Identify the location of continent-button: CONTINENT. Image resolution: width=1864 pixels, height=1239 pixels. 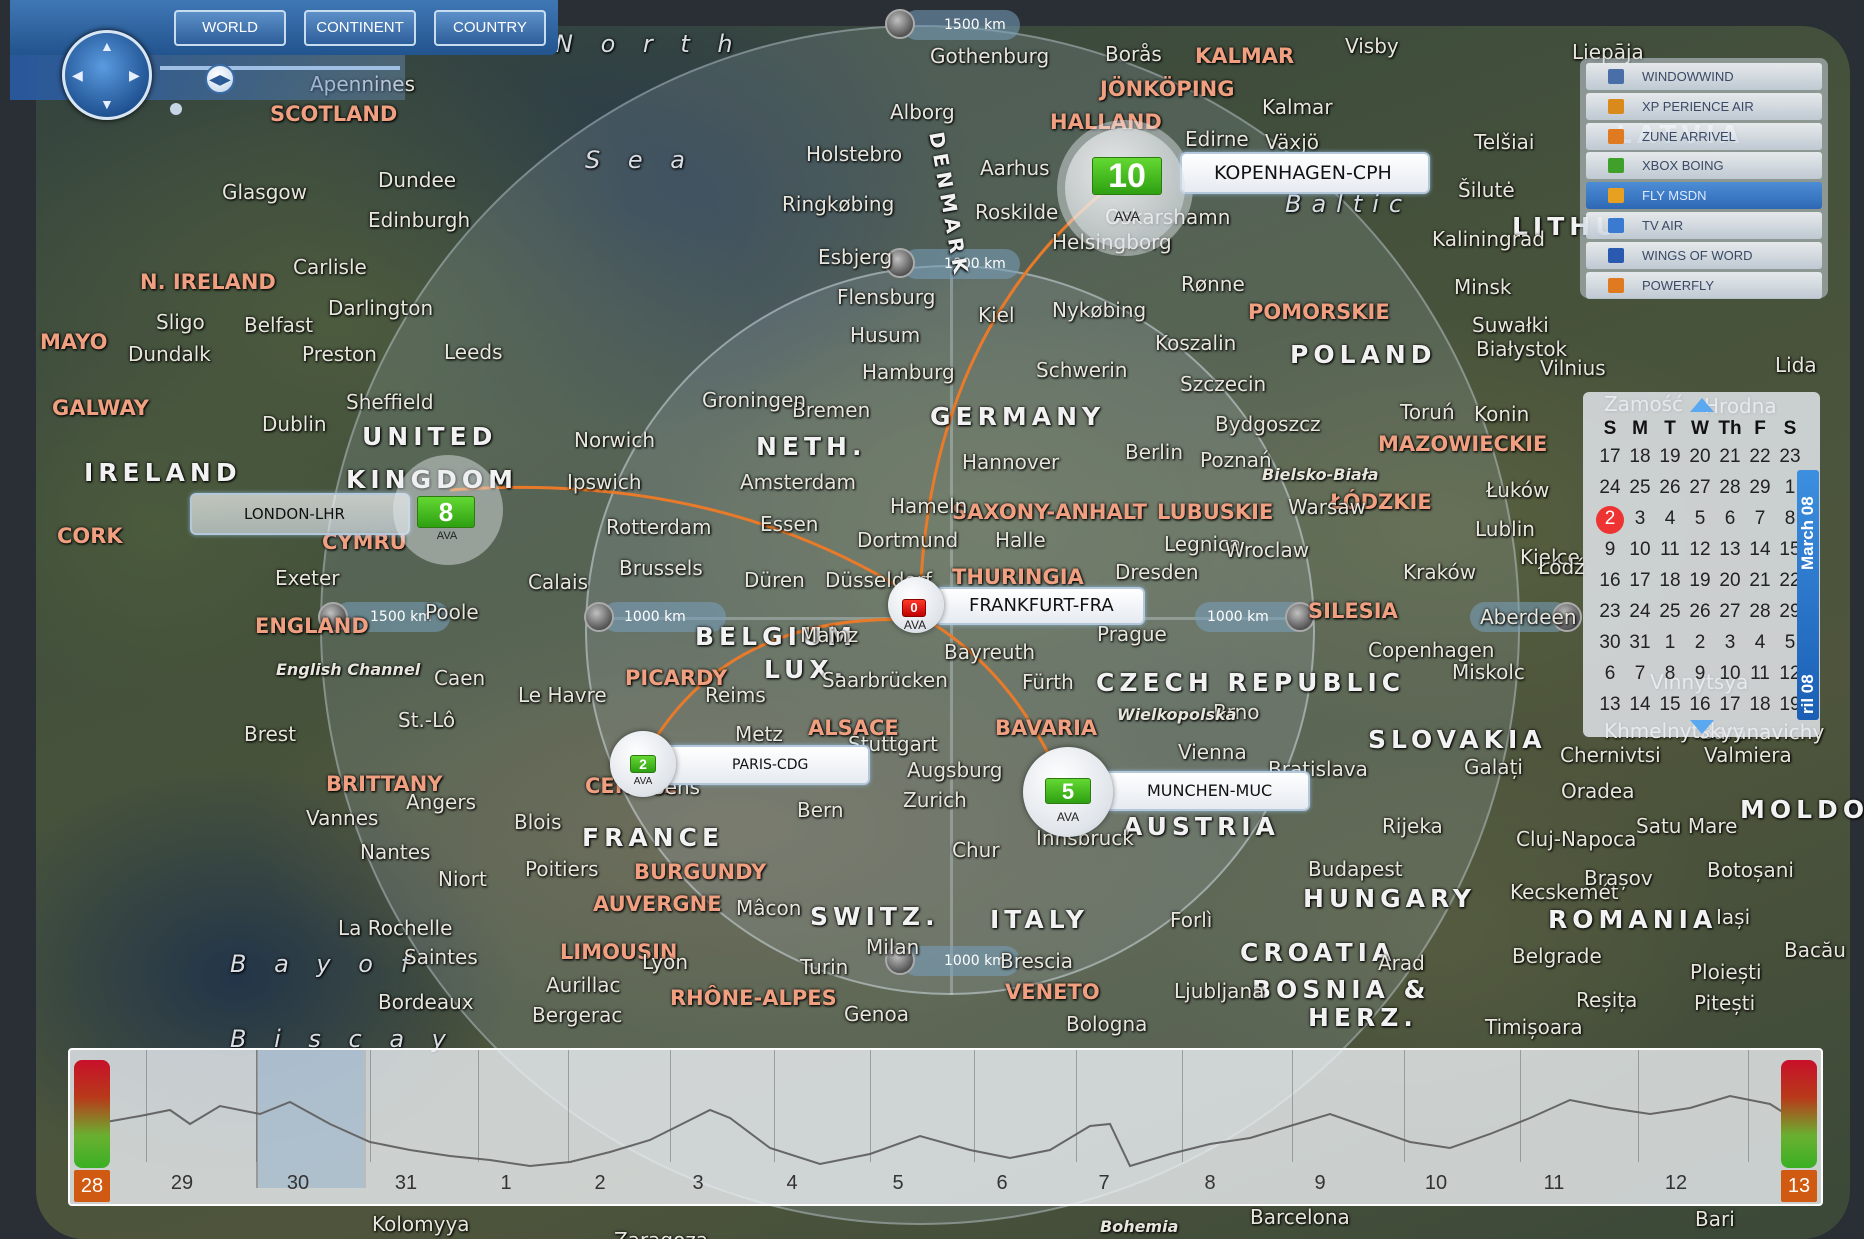
(360, 28).